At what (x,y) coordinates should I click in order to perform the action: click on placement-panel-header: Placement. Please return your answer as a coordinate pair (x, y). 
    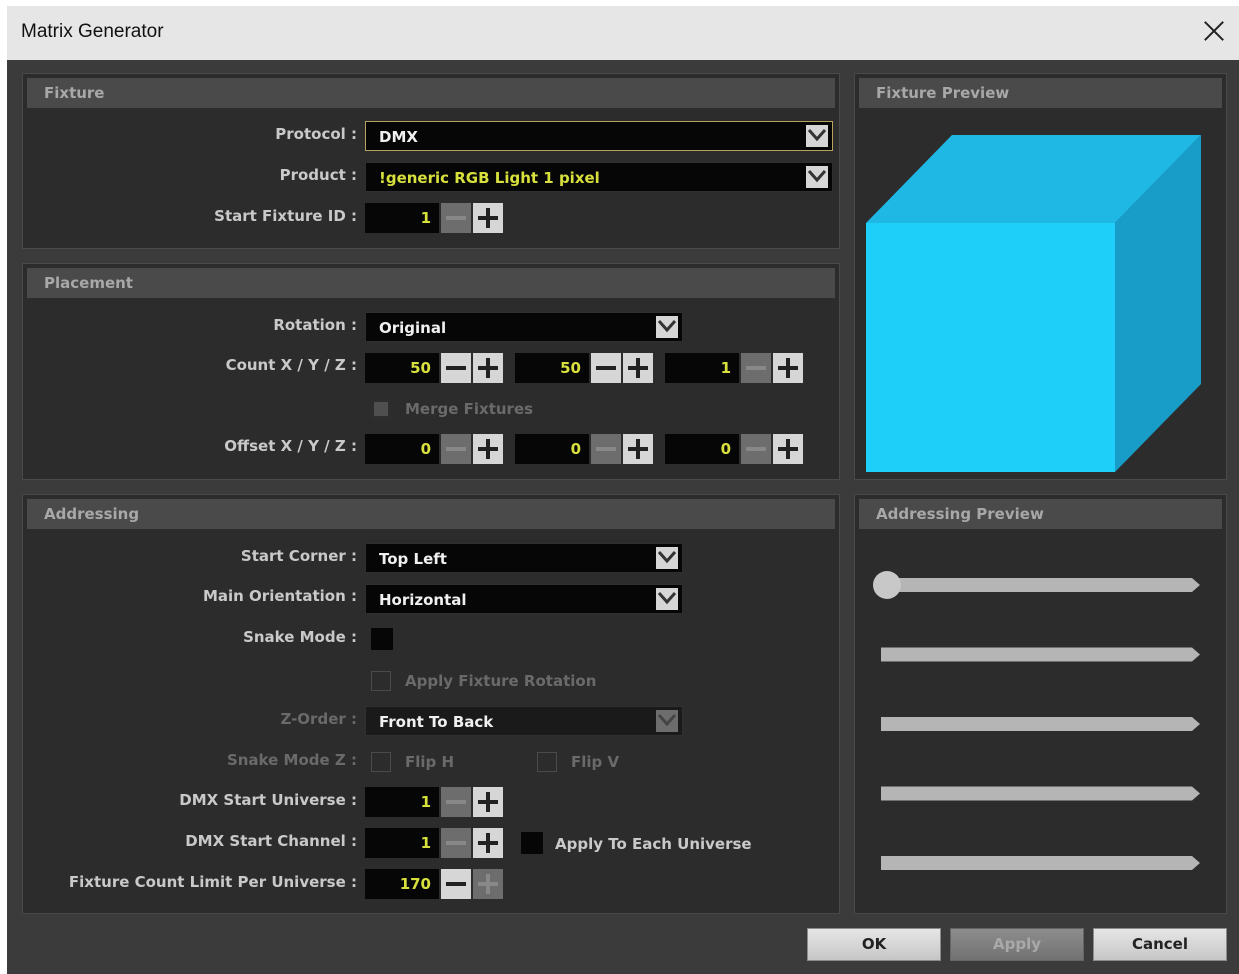
    Looking at the image, I should click on (431, 283).